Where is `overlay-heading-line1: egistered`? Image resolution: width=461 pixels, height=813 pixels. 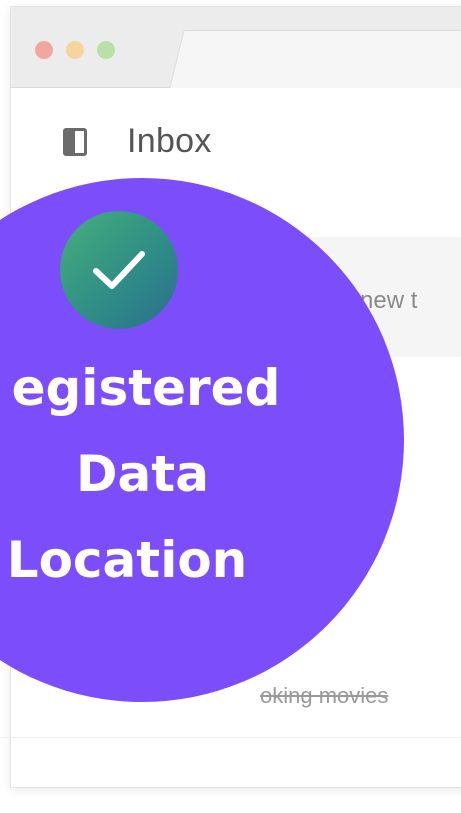 overlay-heading-line1: egistered is located at coordinates (146, 388).